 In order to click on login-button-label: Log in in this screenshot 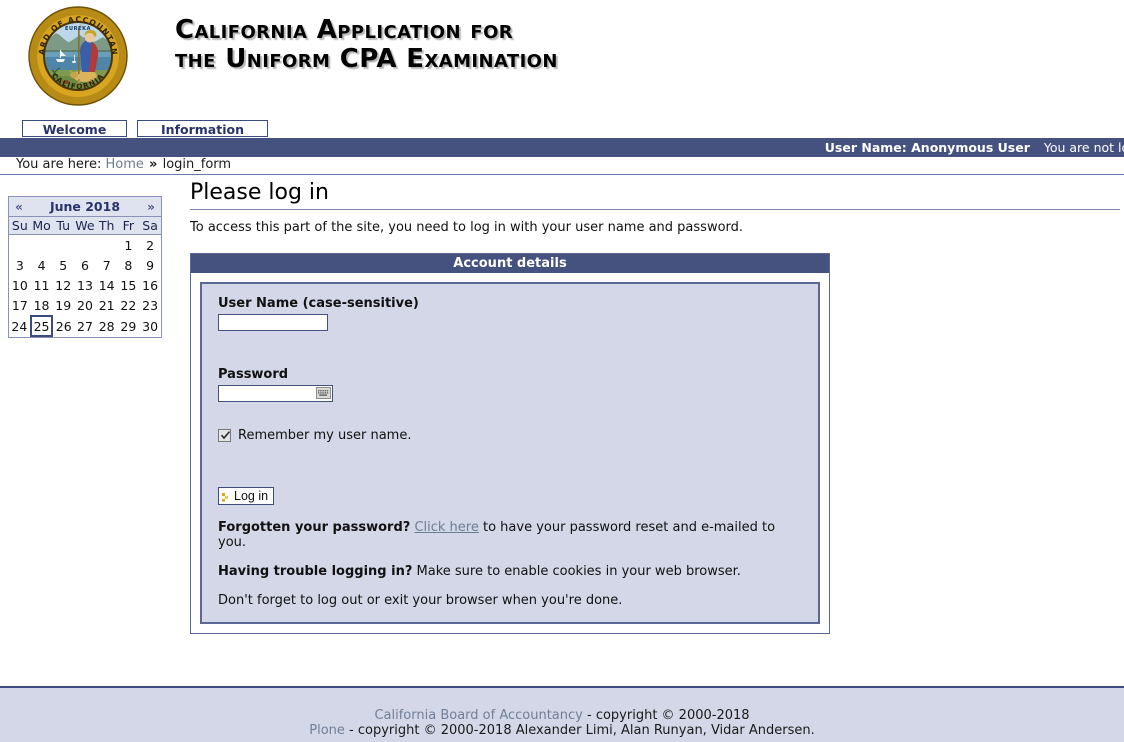, I will do `click(251, 496)`.